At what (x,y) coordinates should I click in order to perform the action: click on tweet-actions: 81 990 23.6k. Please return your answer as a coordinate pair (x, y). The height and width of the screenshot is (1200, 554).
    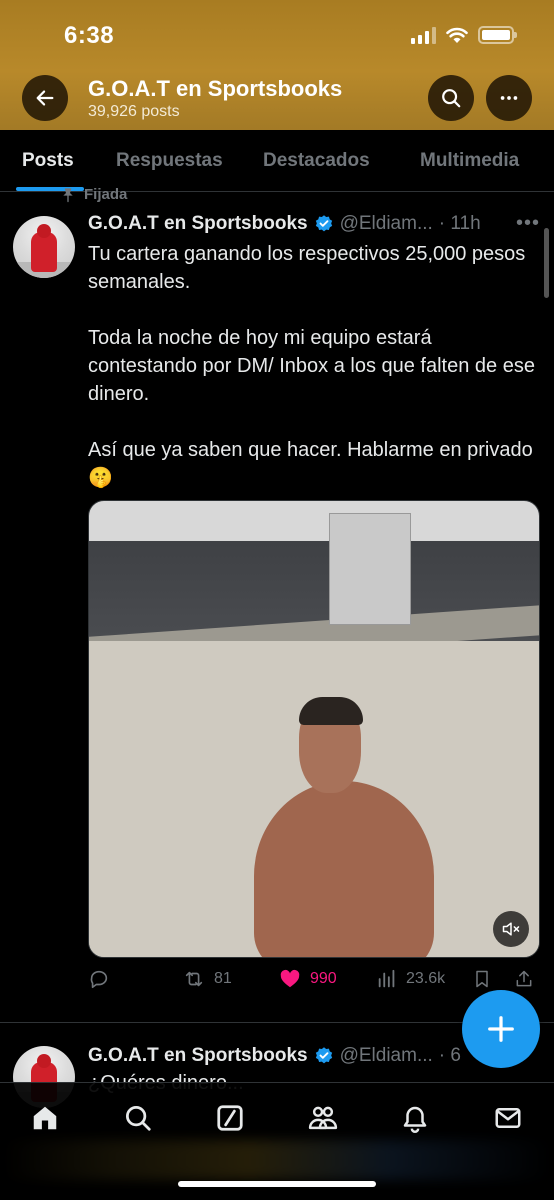
    Looking at the image, I should click on (316, 983).